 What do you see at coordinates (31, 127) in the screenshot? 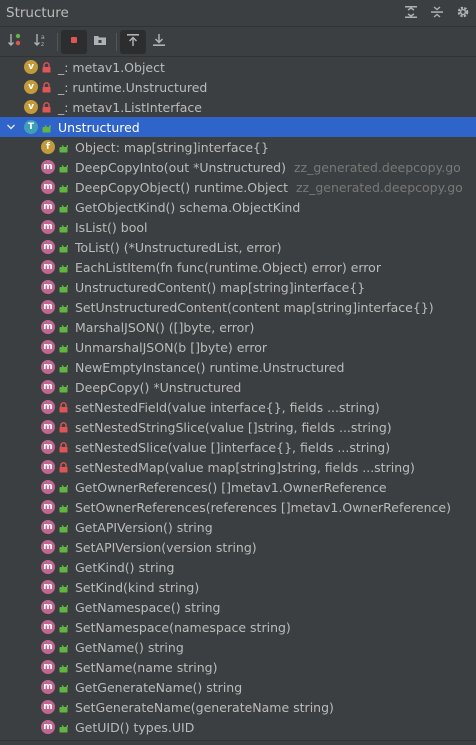
I see `type-icon: T` at bounding box center [31, 127].